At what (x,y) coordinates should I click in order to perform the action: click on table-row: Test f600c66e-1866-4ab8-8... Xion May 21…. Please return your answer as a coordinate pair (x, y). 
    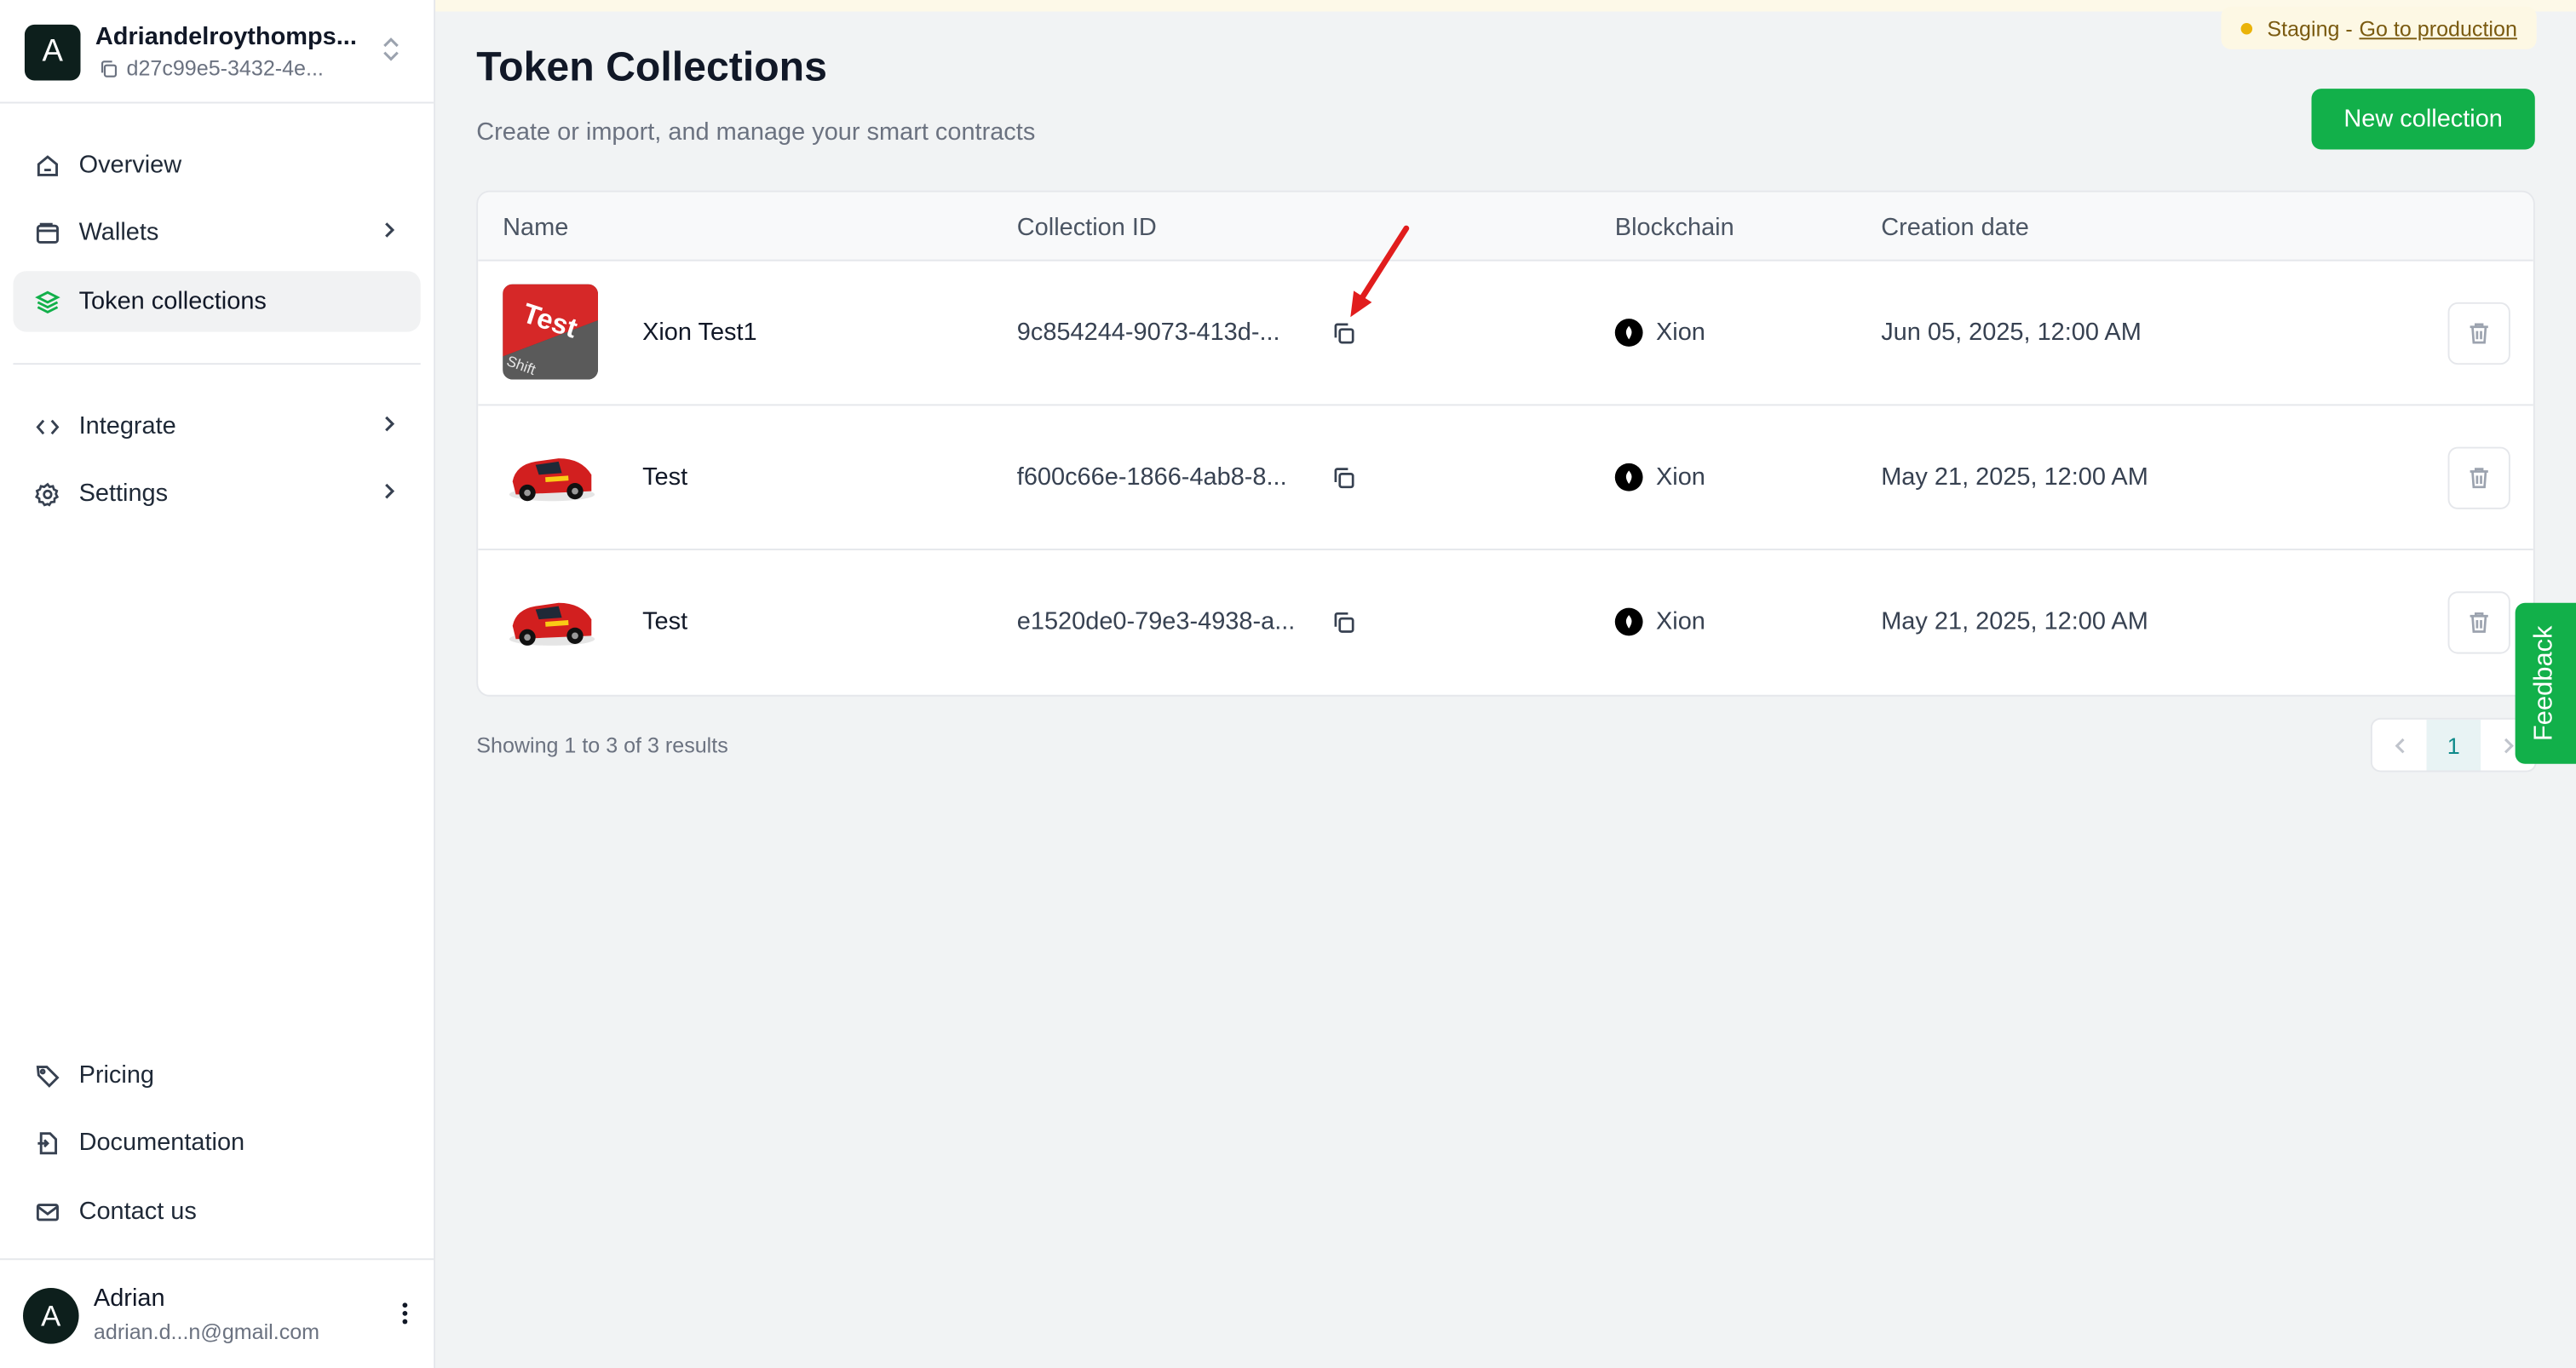
    Looking at the image, I should click on (1506, 478).